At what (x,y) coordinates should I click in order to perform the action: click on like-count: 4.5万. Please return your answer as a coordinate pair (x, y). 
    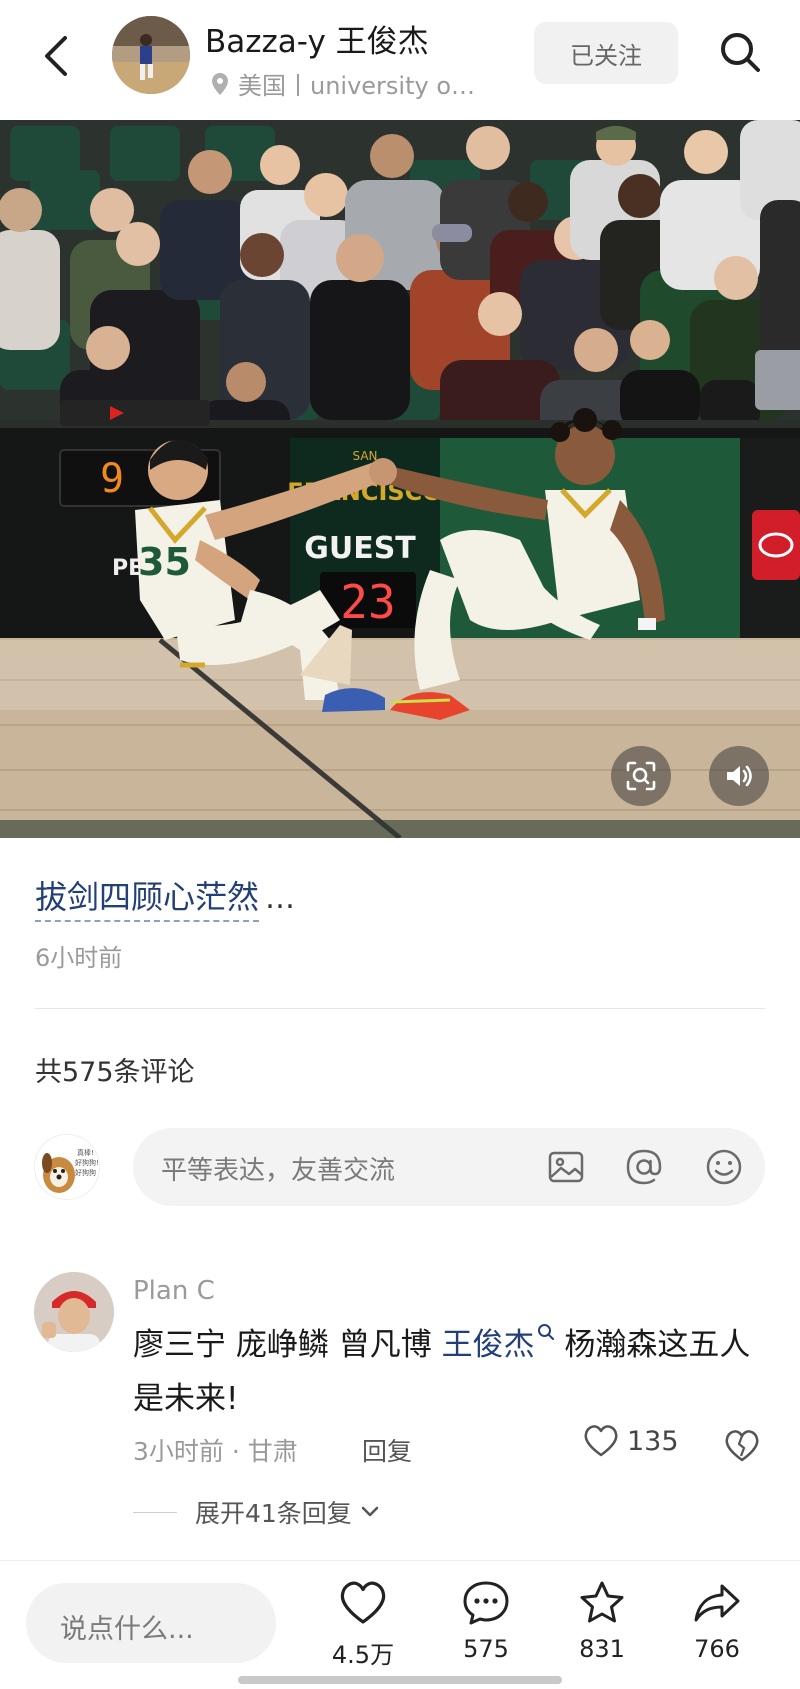
    Looking at the image, I should click on (363, 1655).